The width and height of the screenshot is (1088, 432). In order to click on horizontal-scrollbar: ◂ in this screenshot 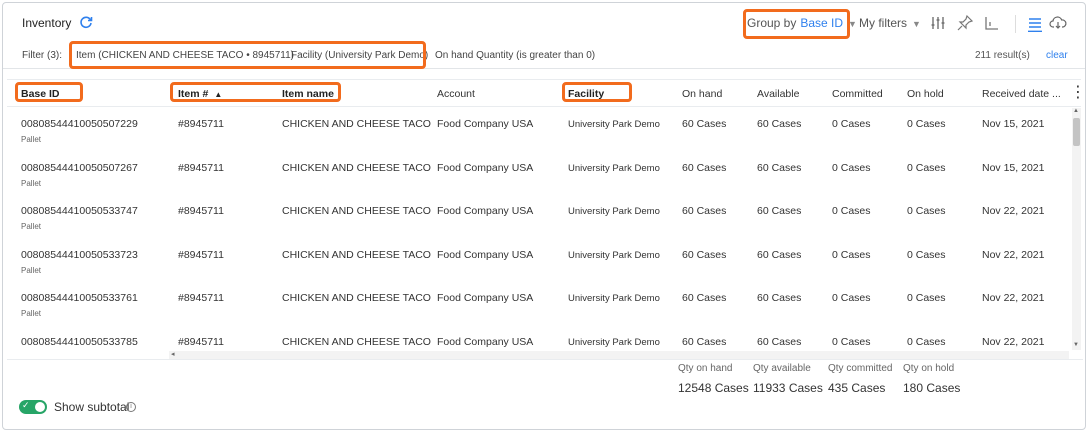, I will do `click(619, 355)`.